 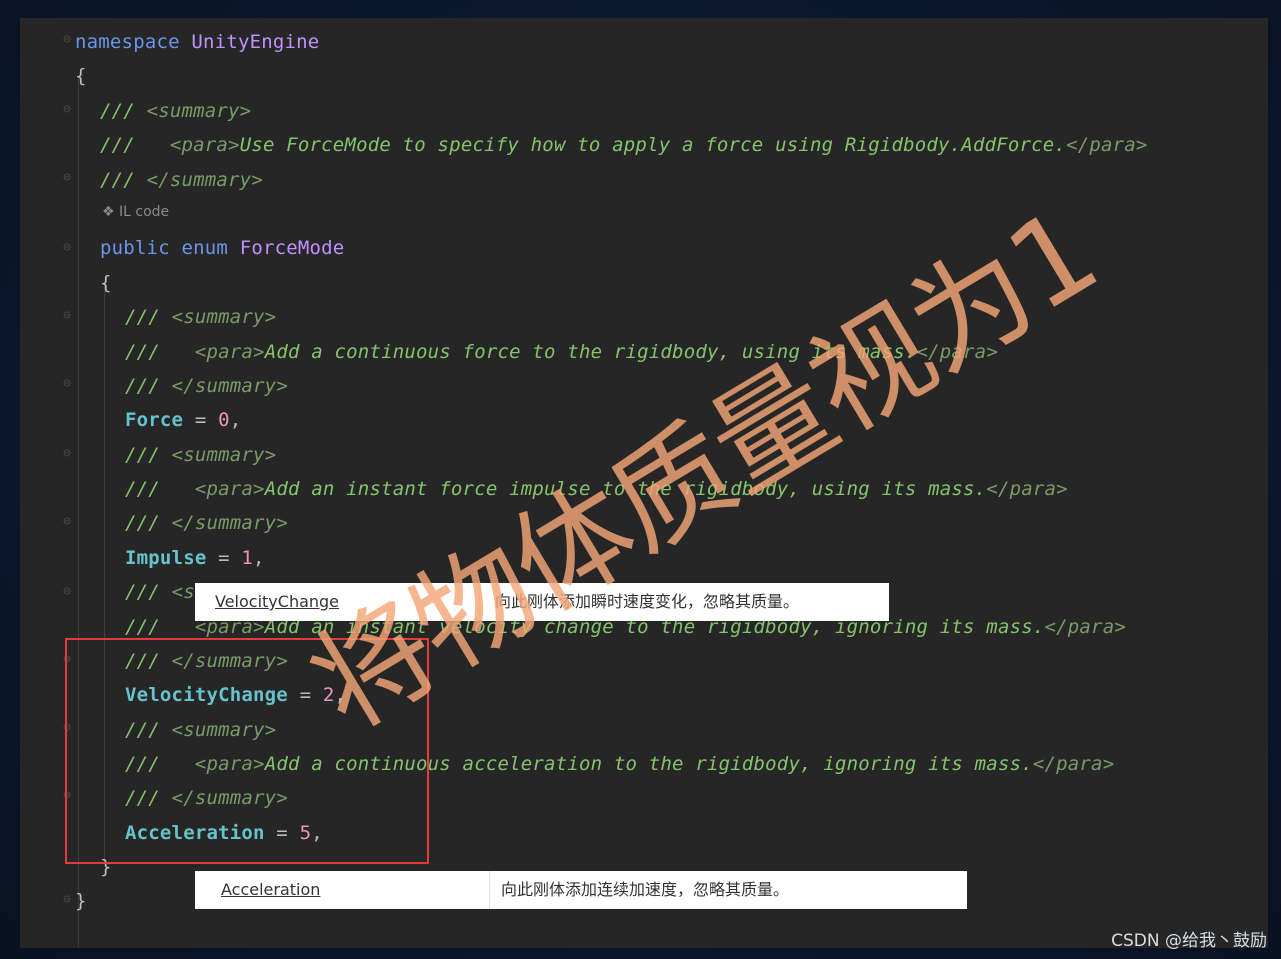 I want to click on keyword-enum: enum, so click(x=205, y=248).